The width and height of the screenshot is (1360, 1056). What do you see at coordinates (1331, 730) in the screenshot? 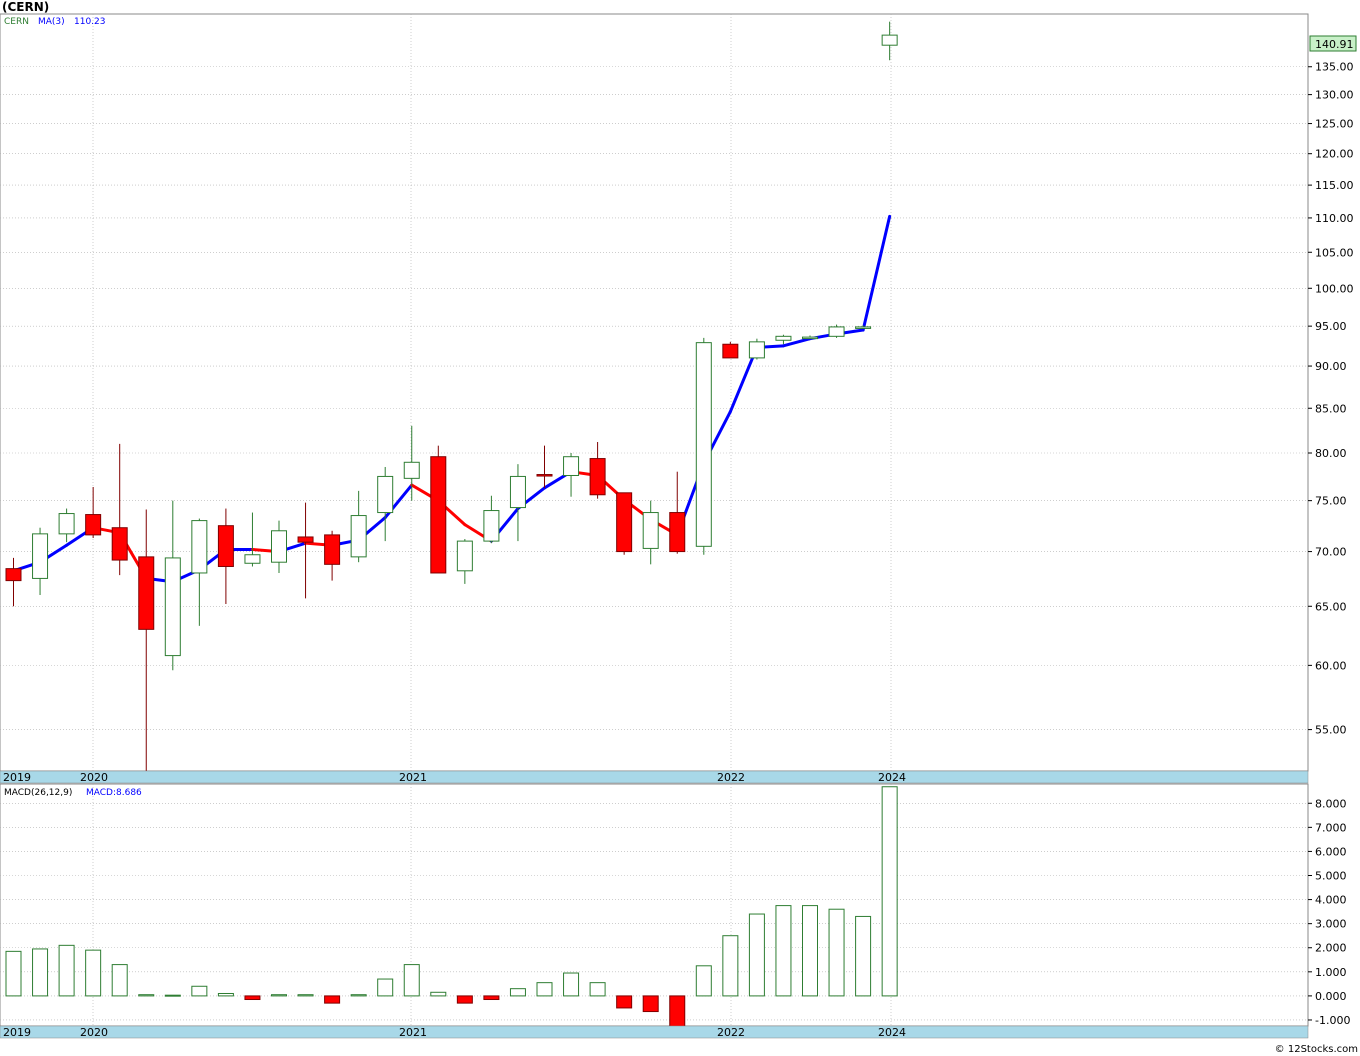
I see `price-tick-label: 55.00` at bounding box center [1331, 730].